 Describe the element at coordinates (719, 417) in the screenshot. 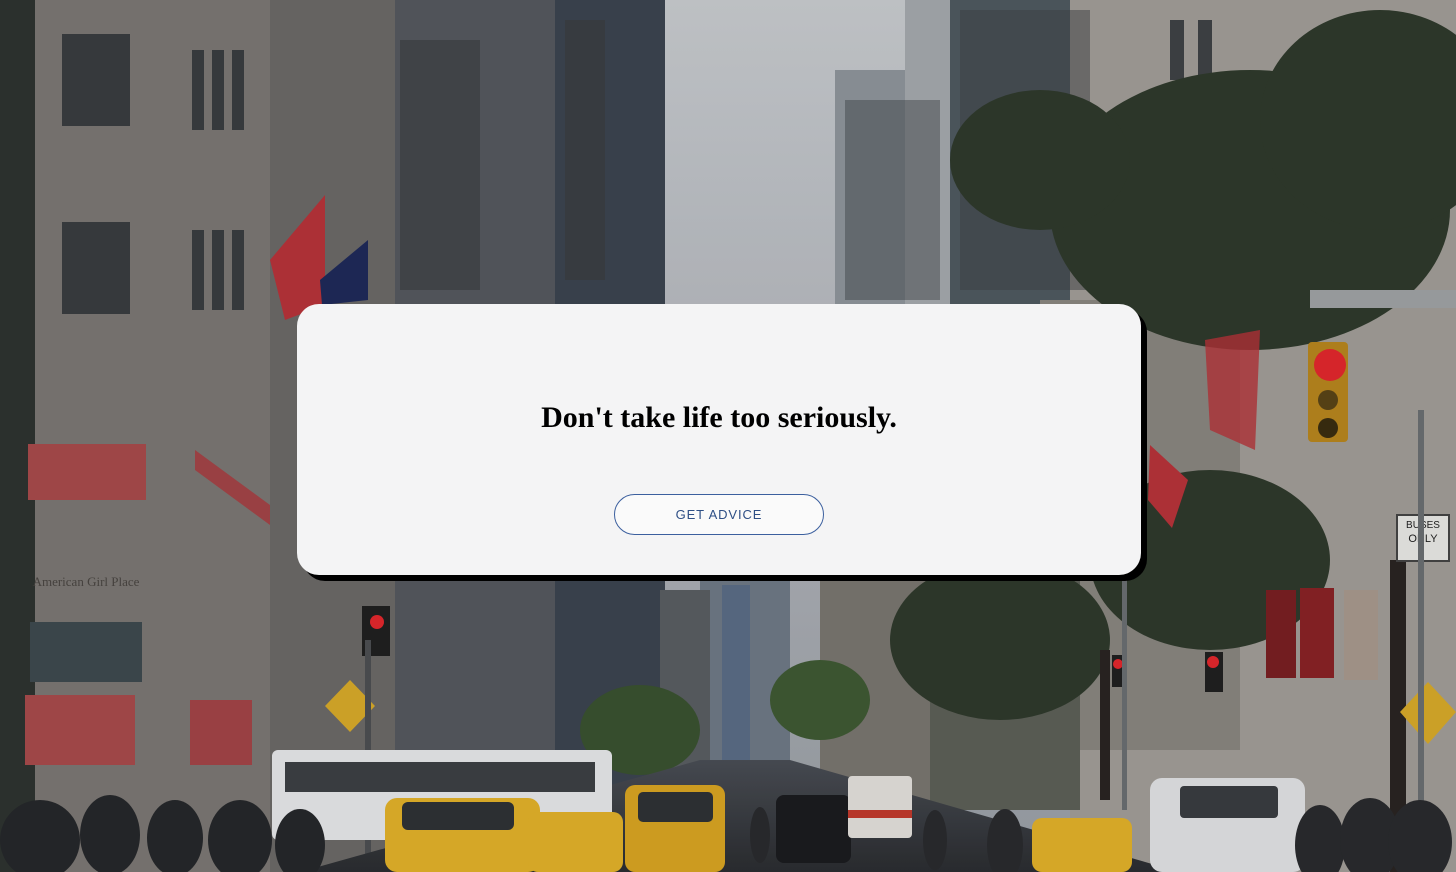

I see `advice-text: Don't take life too seriously.` at that location.